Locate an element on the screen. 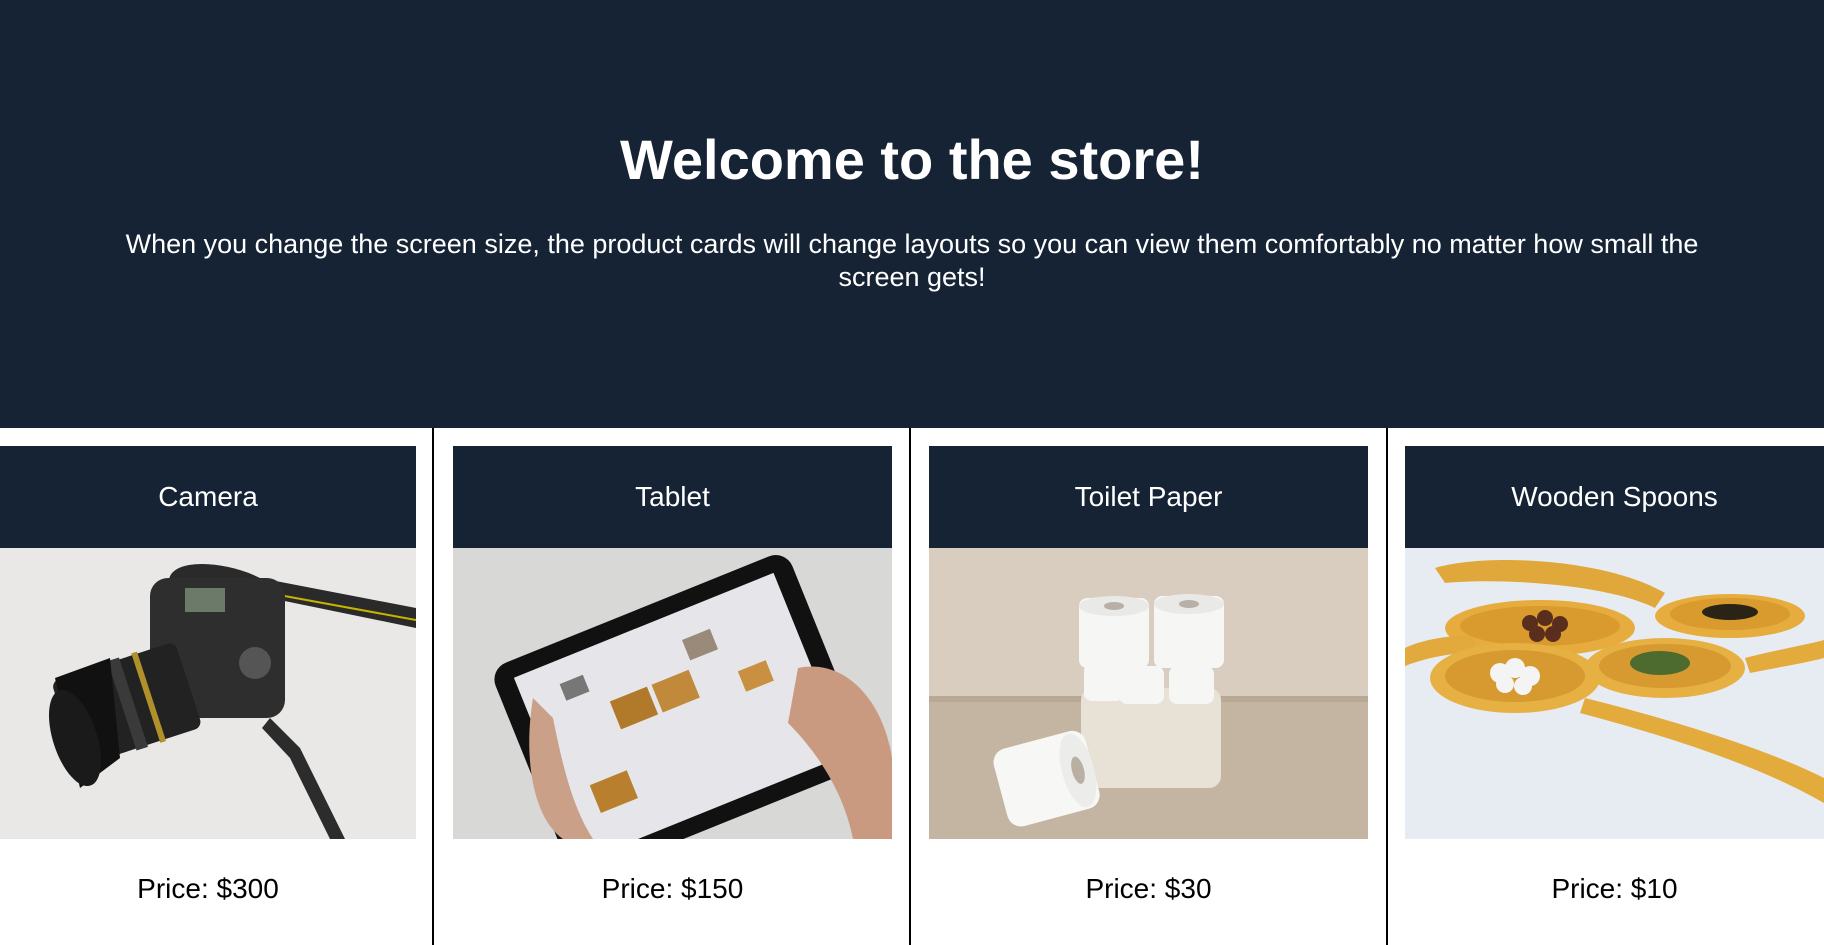  product-name: Tablet is located at coordinates (672, 497).